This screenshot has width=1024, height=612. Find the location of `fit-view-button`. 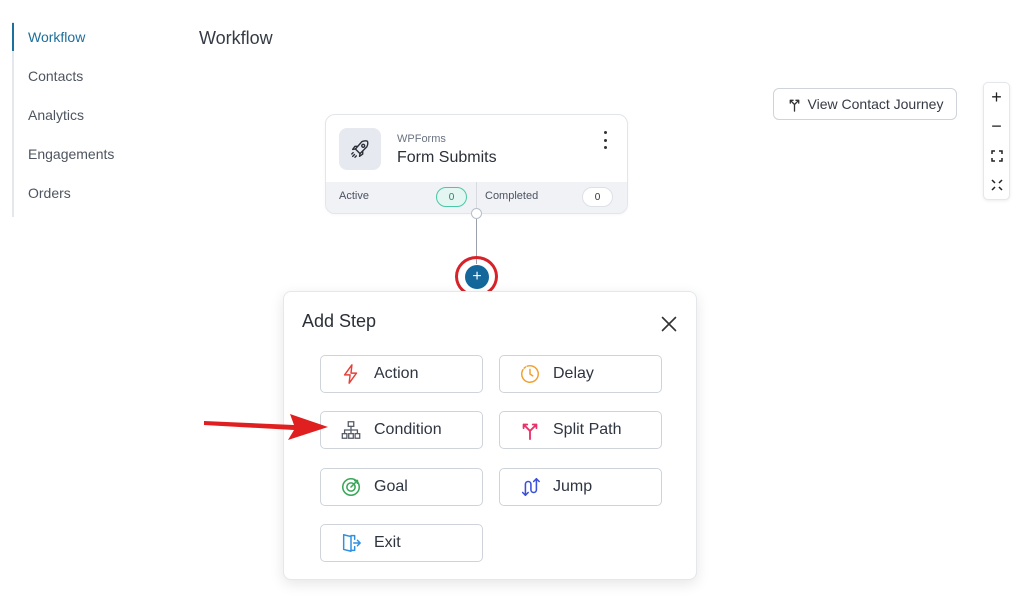

fit-view-button is located at coordinates (996, 155).